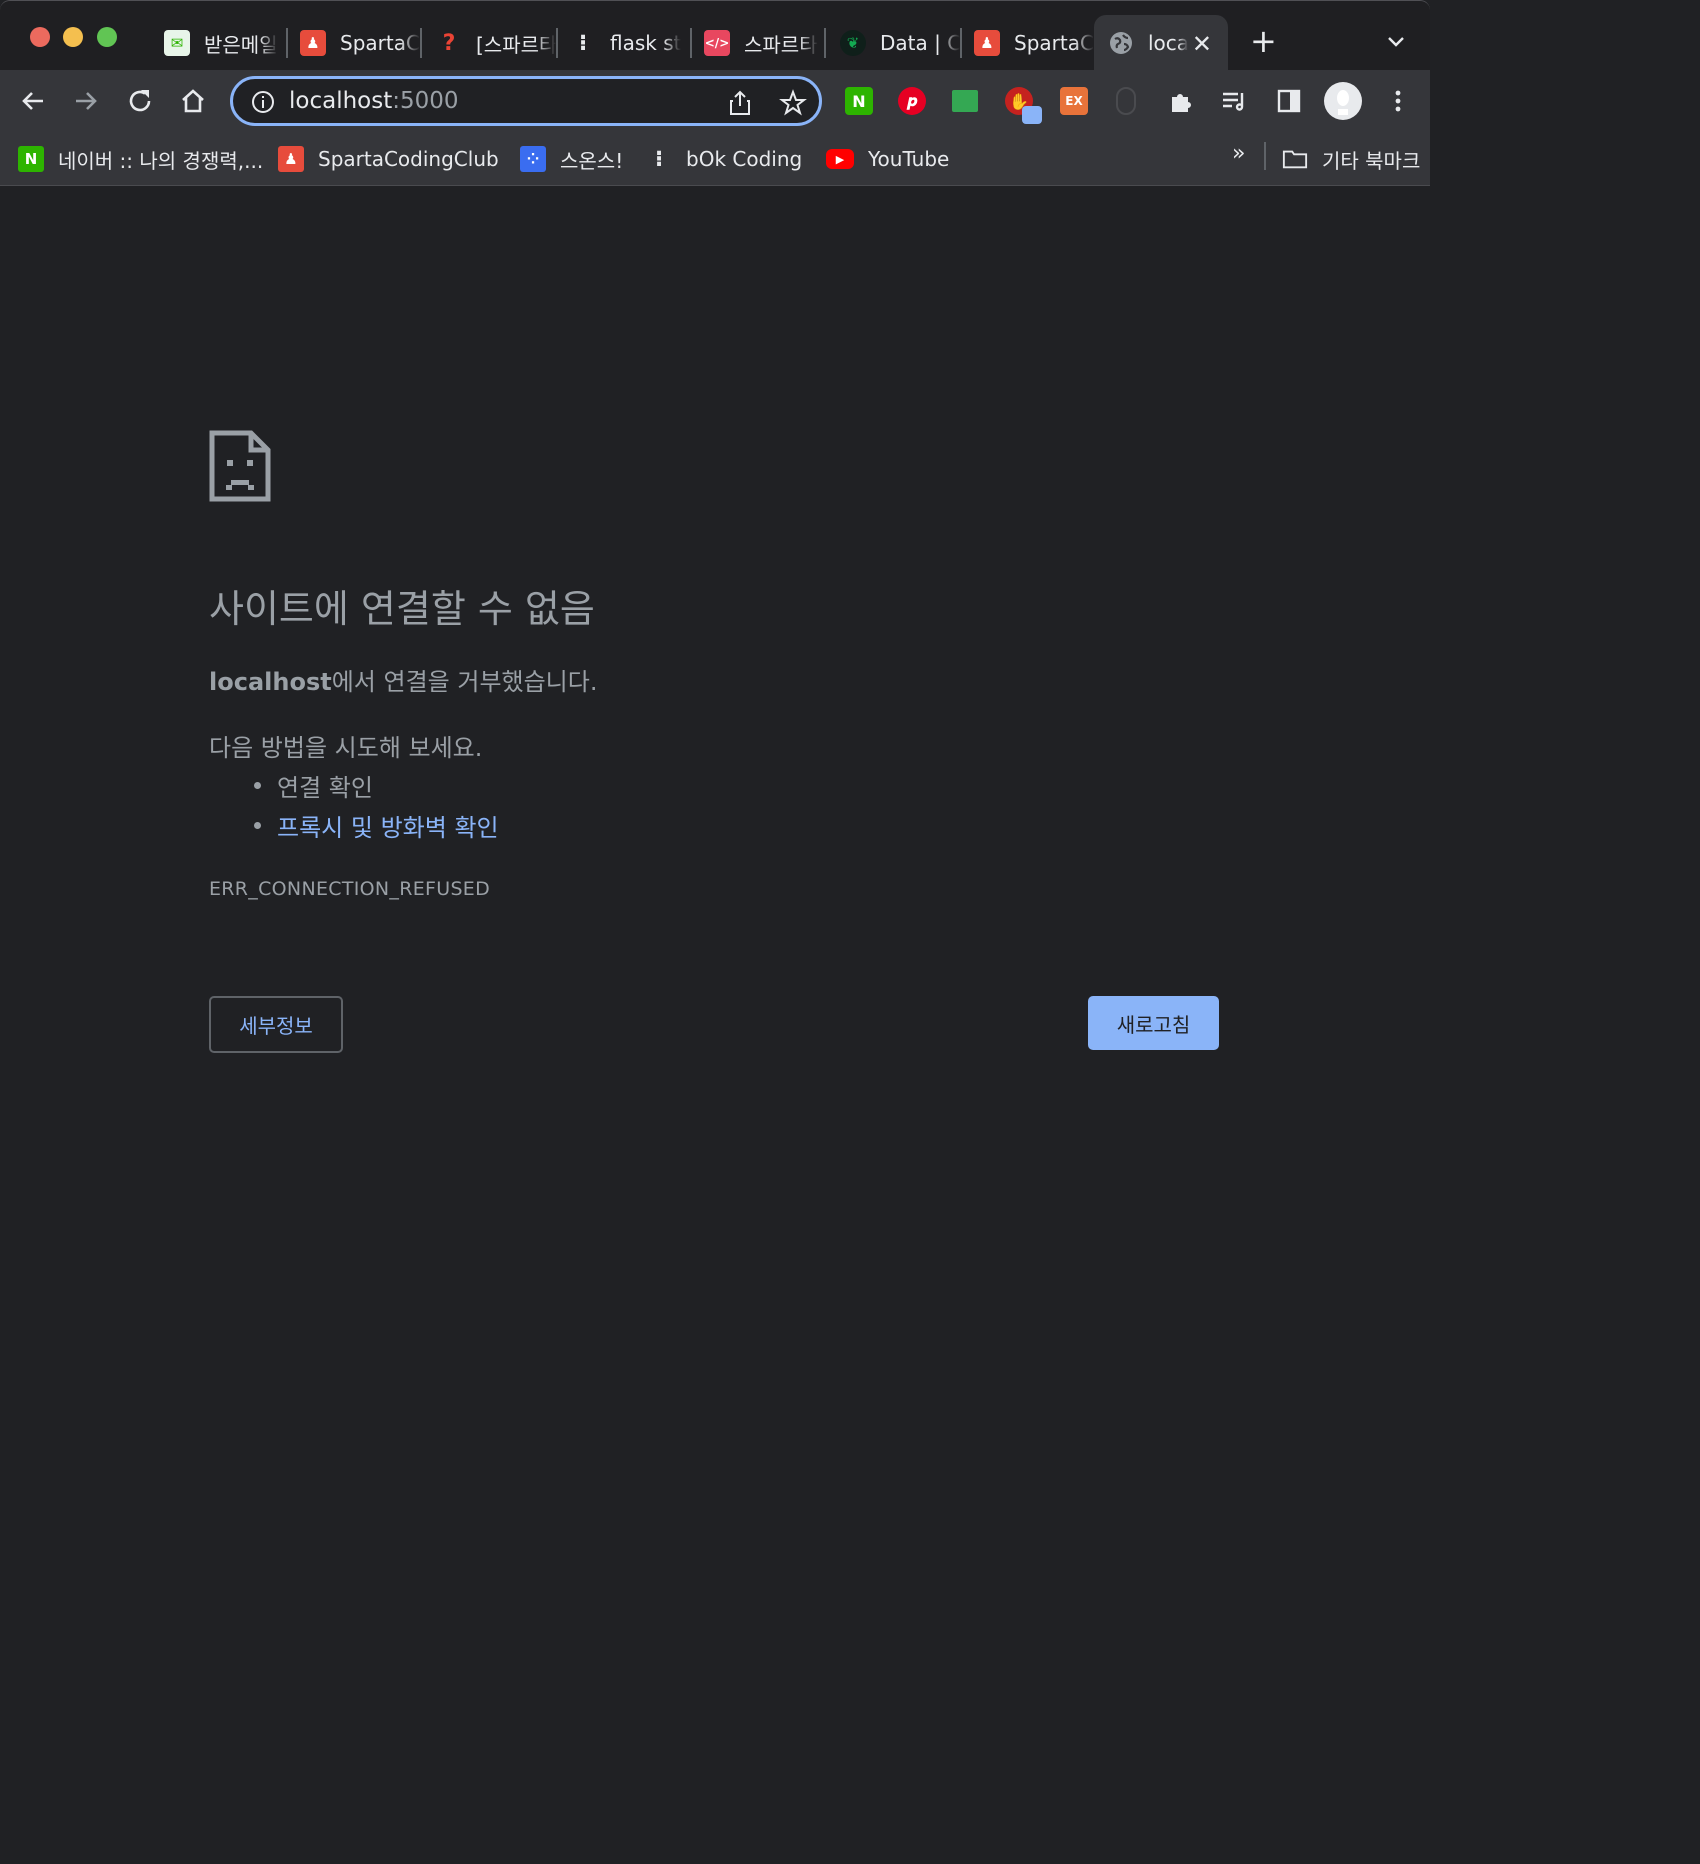 Image resolution: width=1700 pixels, height=1864 pixels. What do you see at coordinates (1398, 101) in the screenshot?
I see `chrome-menu-icon` at bounding box center [1398, 101].